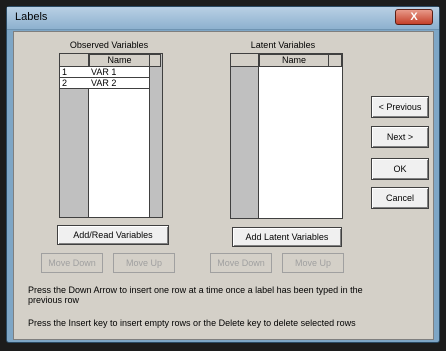 The image size is (446, 351). Describe the element at coordinates (245, 136) in the screenshot. I see `row-header-column` at that location.